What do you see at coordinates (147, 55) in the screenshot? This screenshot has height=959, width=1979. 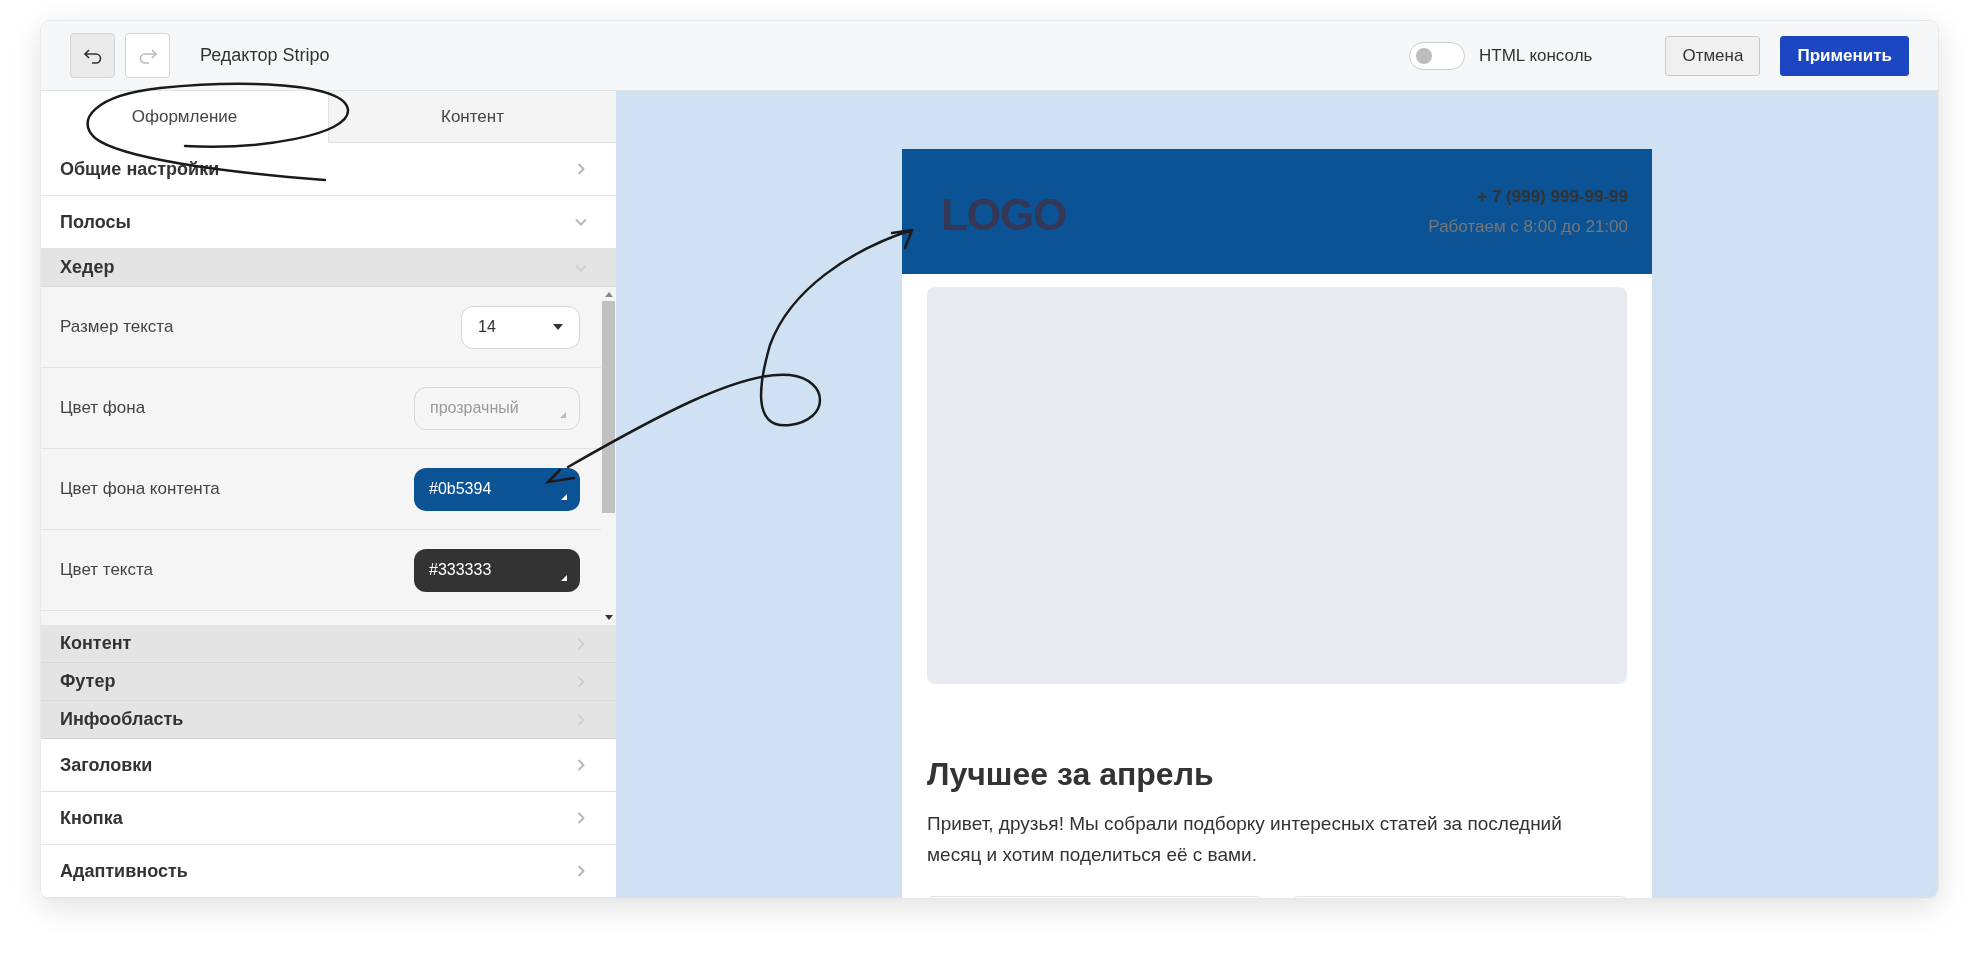 I see `redo-icon` at bounding box center [147, 55].